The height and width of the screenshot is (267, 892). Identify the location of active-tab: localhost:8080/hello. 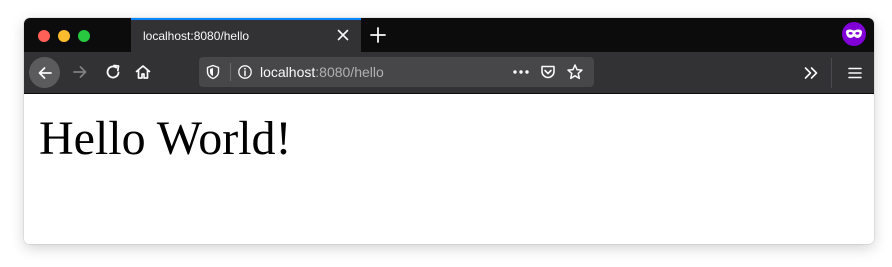
(246, 35).